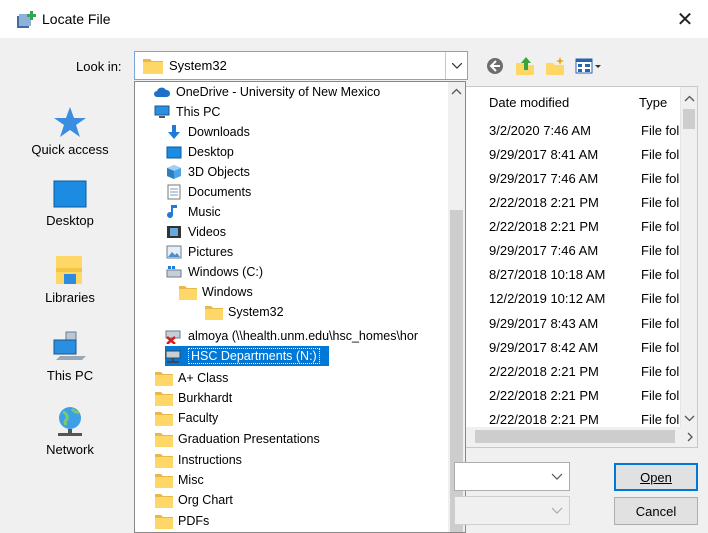  Describe the element at coordinates (76, 19) in the screenshot. I see `window-title: Locate File` at that location.